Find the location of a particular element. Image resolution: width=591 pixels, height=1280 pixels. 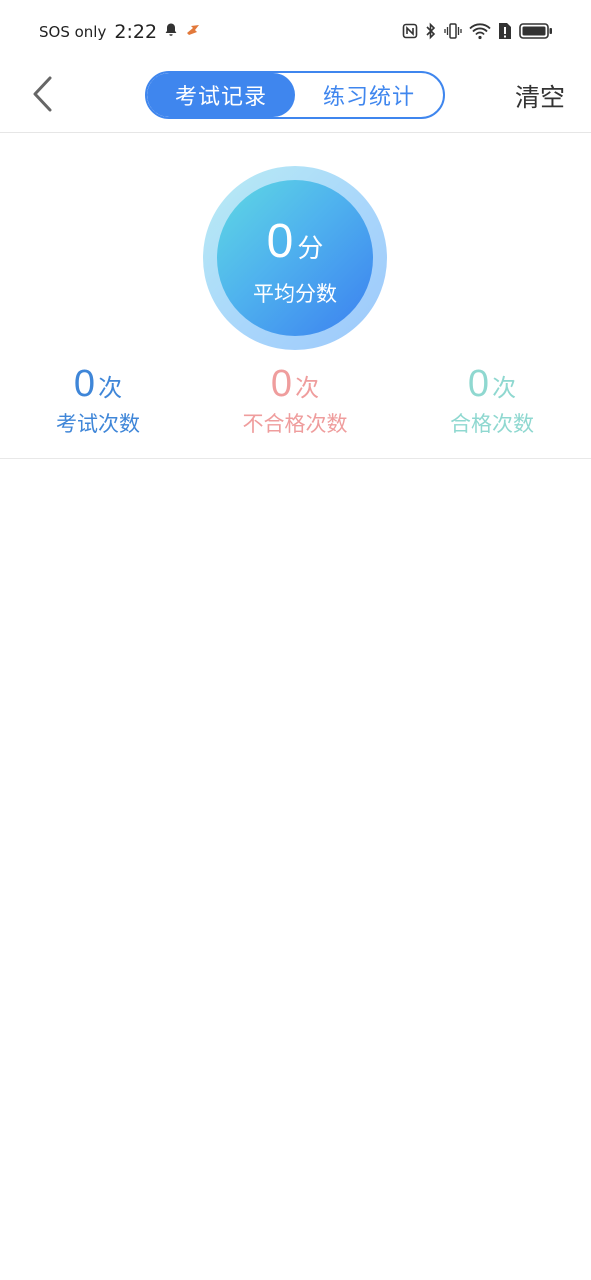

bell-icon is located at coordinates (171, 32).